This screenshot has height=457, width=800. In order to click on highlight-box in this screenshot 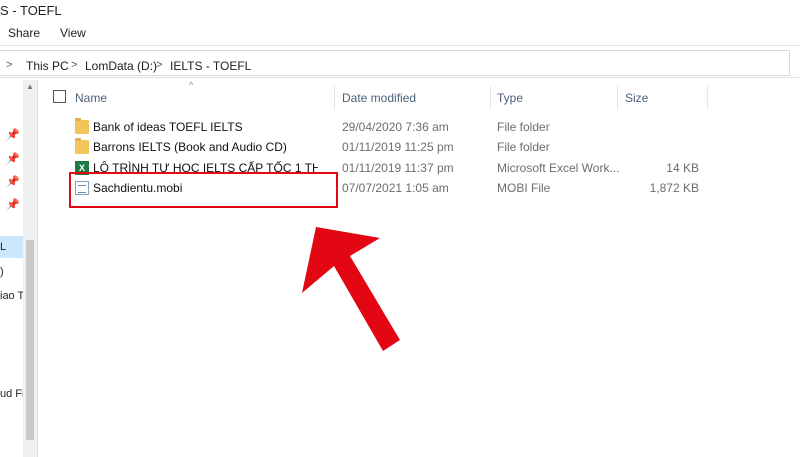, I will do `click(203, 190)`.